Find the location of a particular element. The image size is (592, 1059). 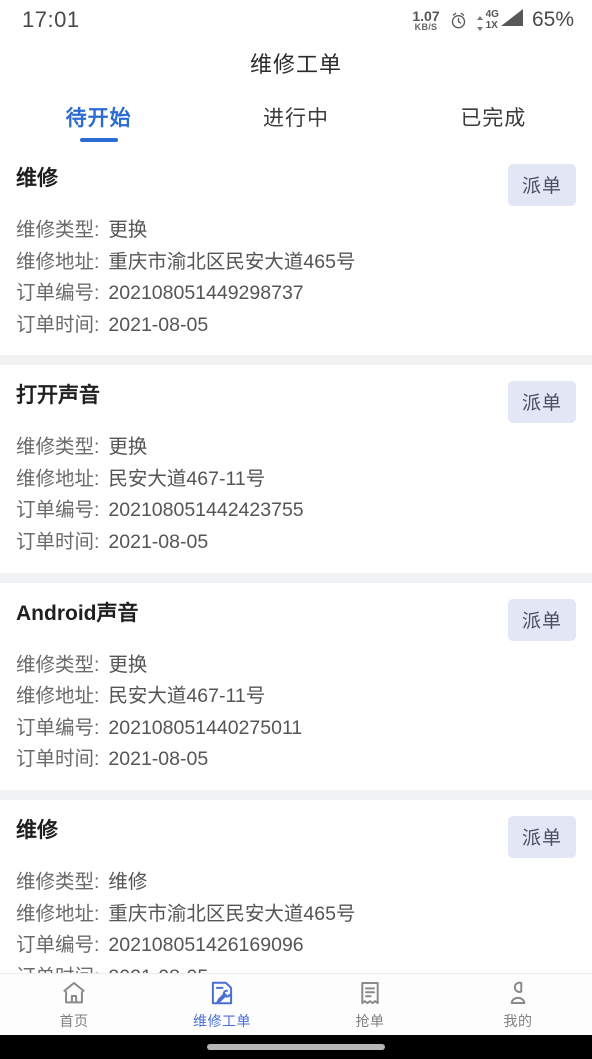

order-address-row: 维修地址: 重庆市渝北区民安大道465号 is located at coordinates (296, 915).